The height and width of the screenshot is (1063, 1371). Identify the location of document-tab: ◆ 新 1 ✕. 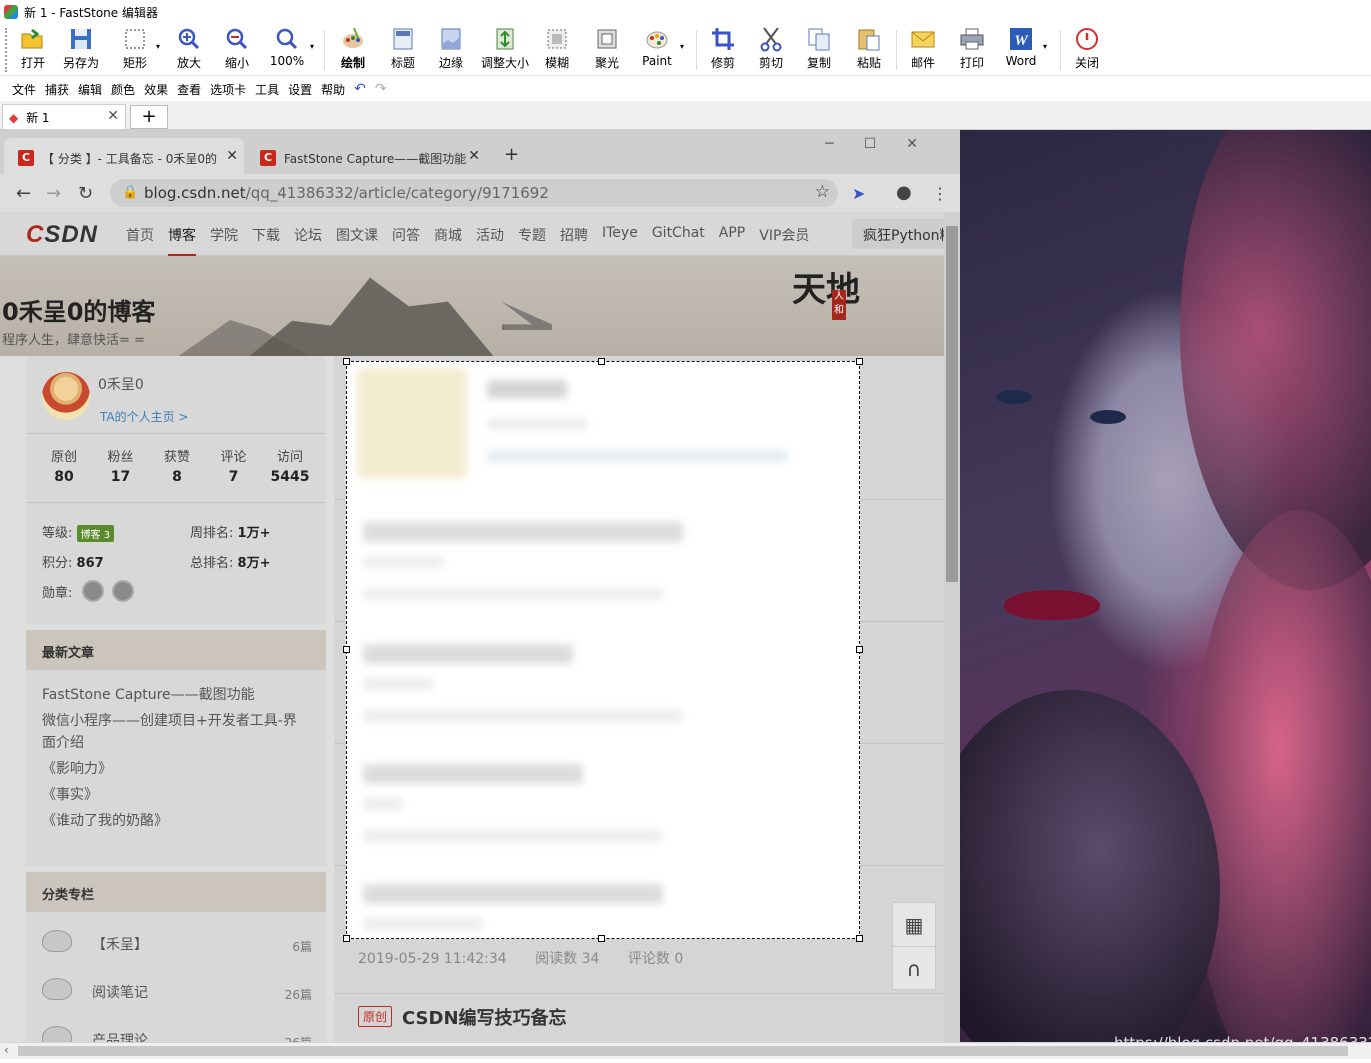
(64, 116).